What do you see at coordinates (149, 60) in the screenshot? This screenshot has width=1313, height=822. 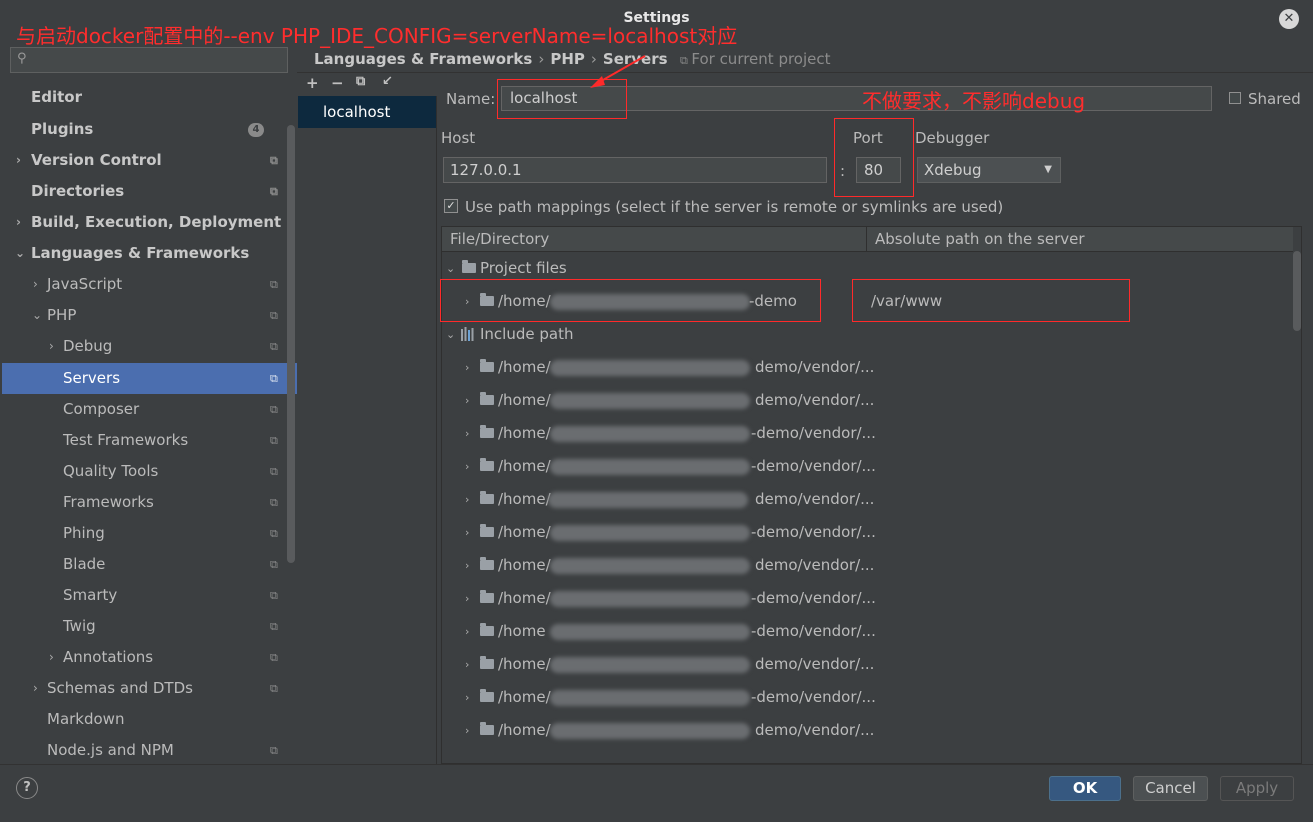 I see `search-input: ⚲` at bounding box center [149, 60].